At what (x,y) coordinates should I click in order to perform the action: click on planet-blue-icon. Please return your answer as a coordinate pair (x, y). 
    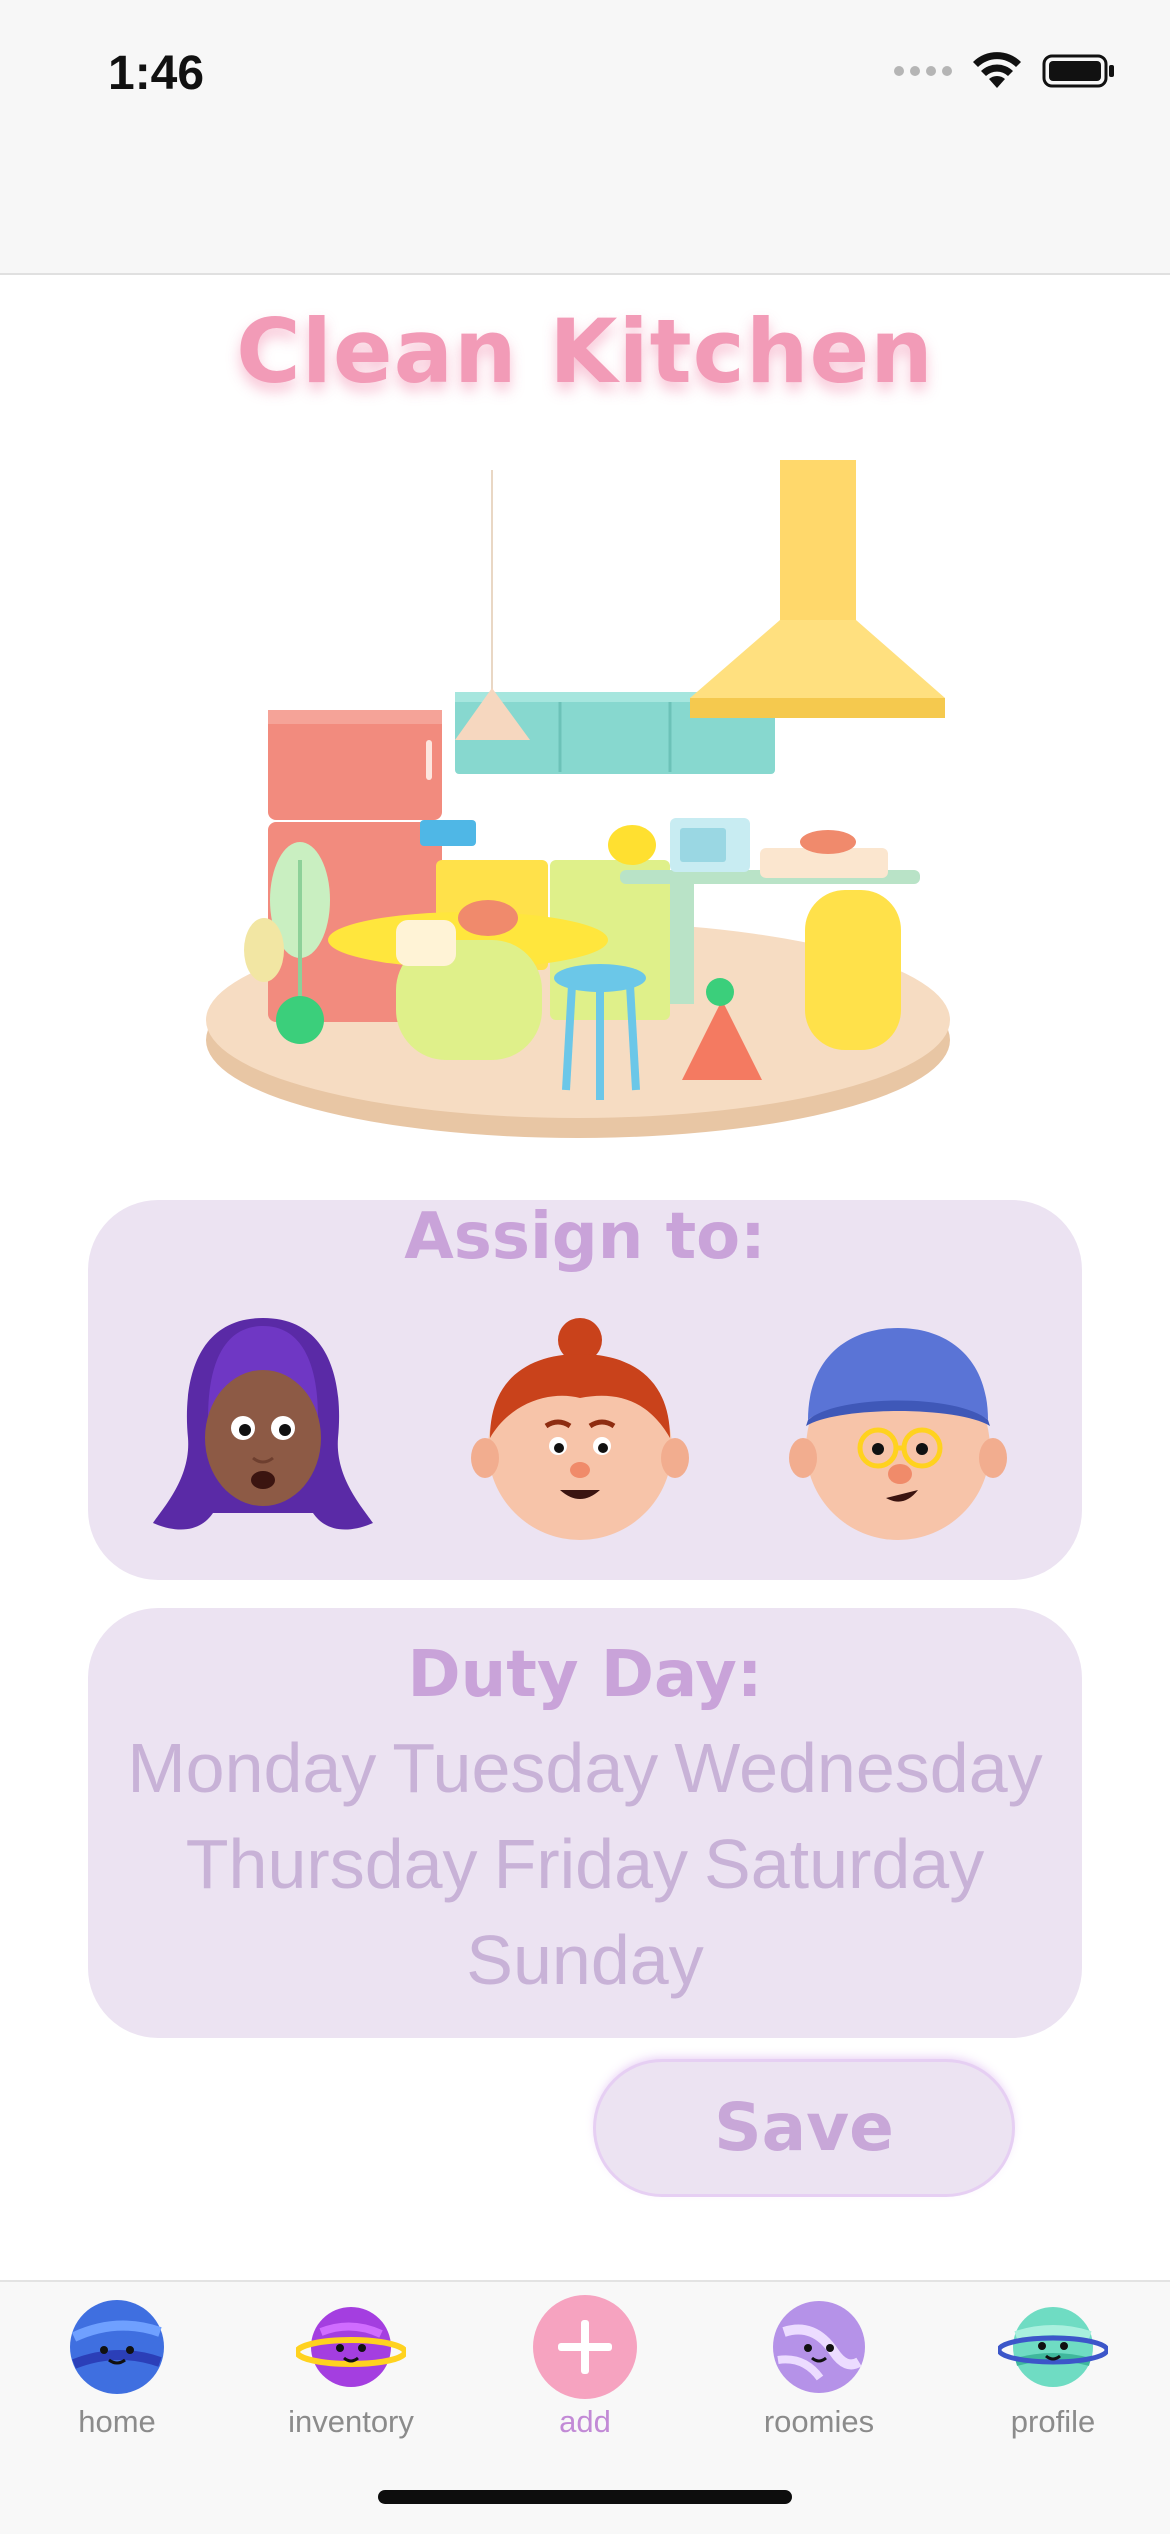
    Looking at the image, I should click on (117, 2347).